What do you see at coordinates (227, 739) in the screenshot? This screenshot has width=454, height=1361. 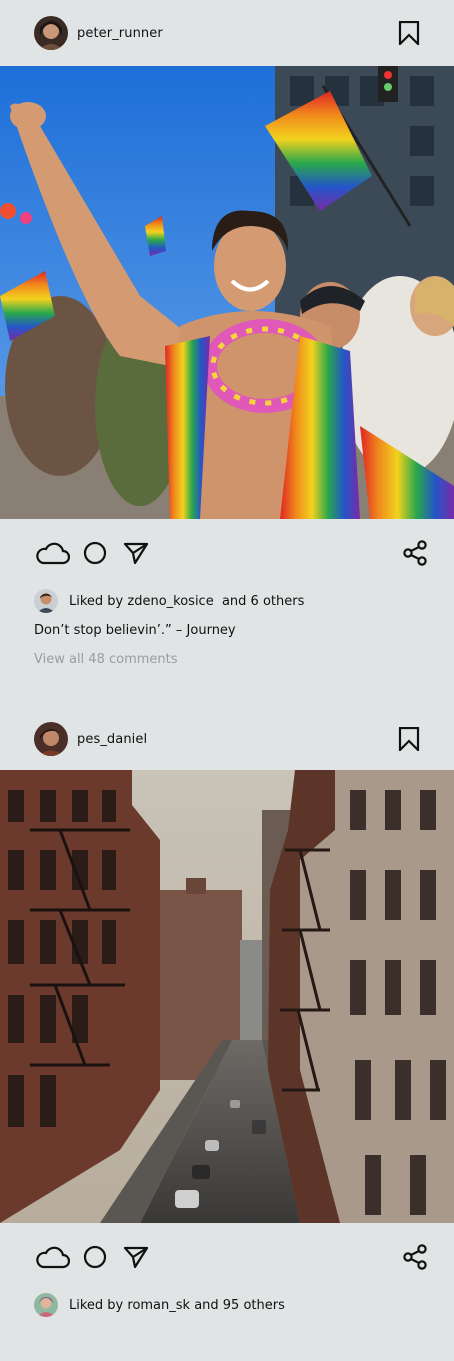 I see `post-header: pes_daniel` at bounding box center [227, 739].